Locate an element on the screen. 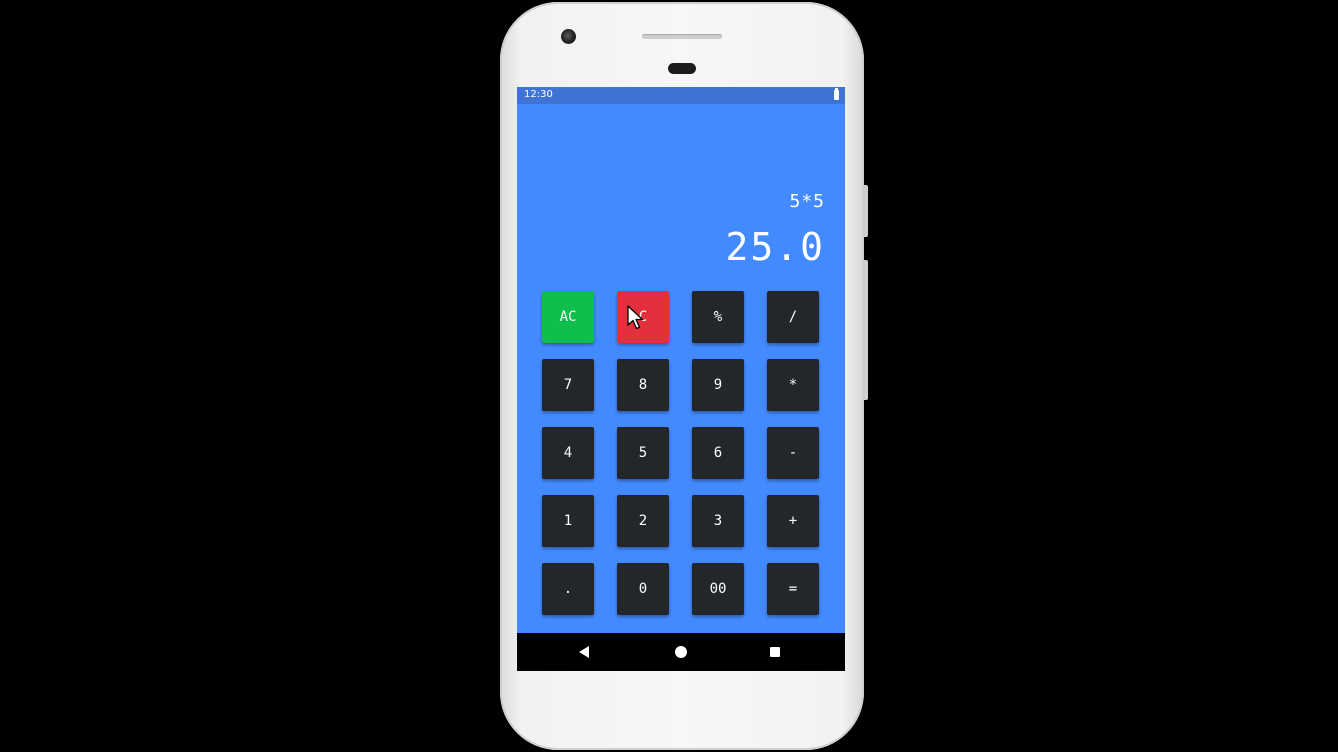 Image resolution: width=1338 pixels, height=752 pixels. add-button: + is located at coordinates (793, 521).